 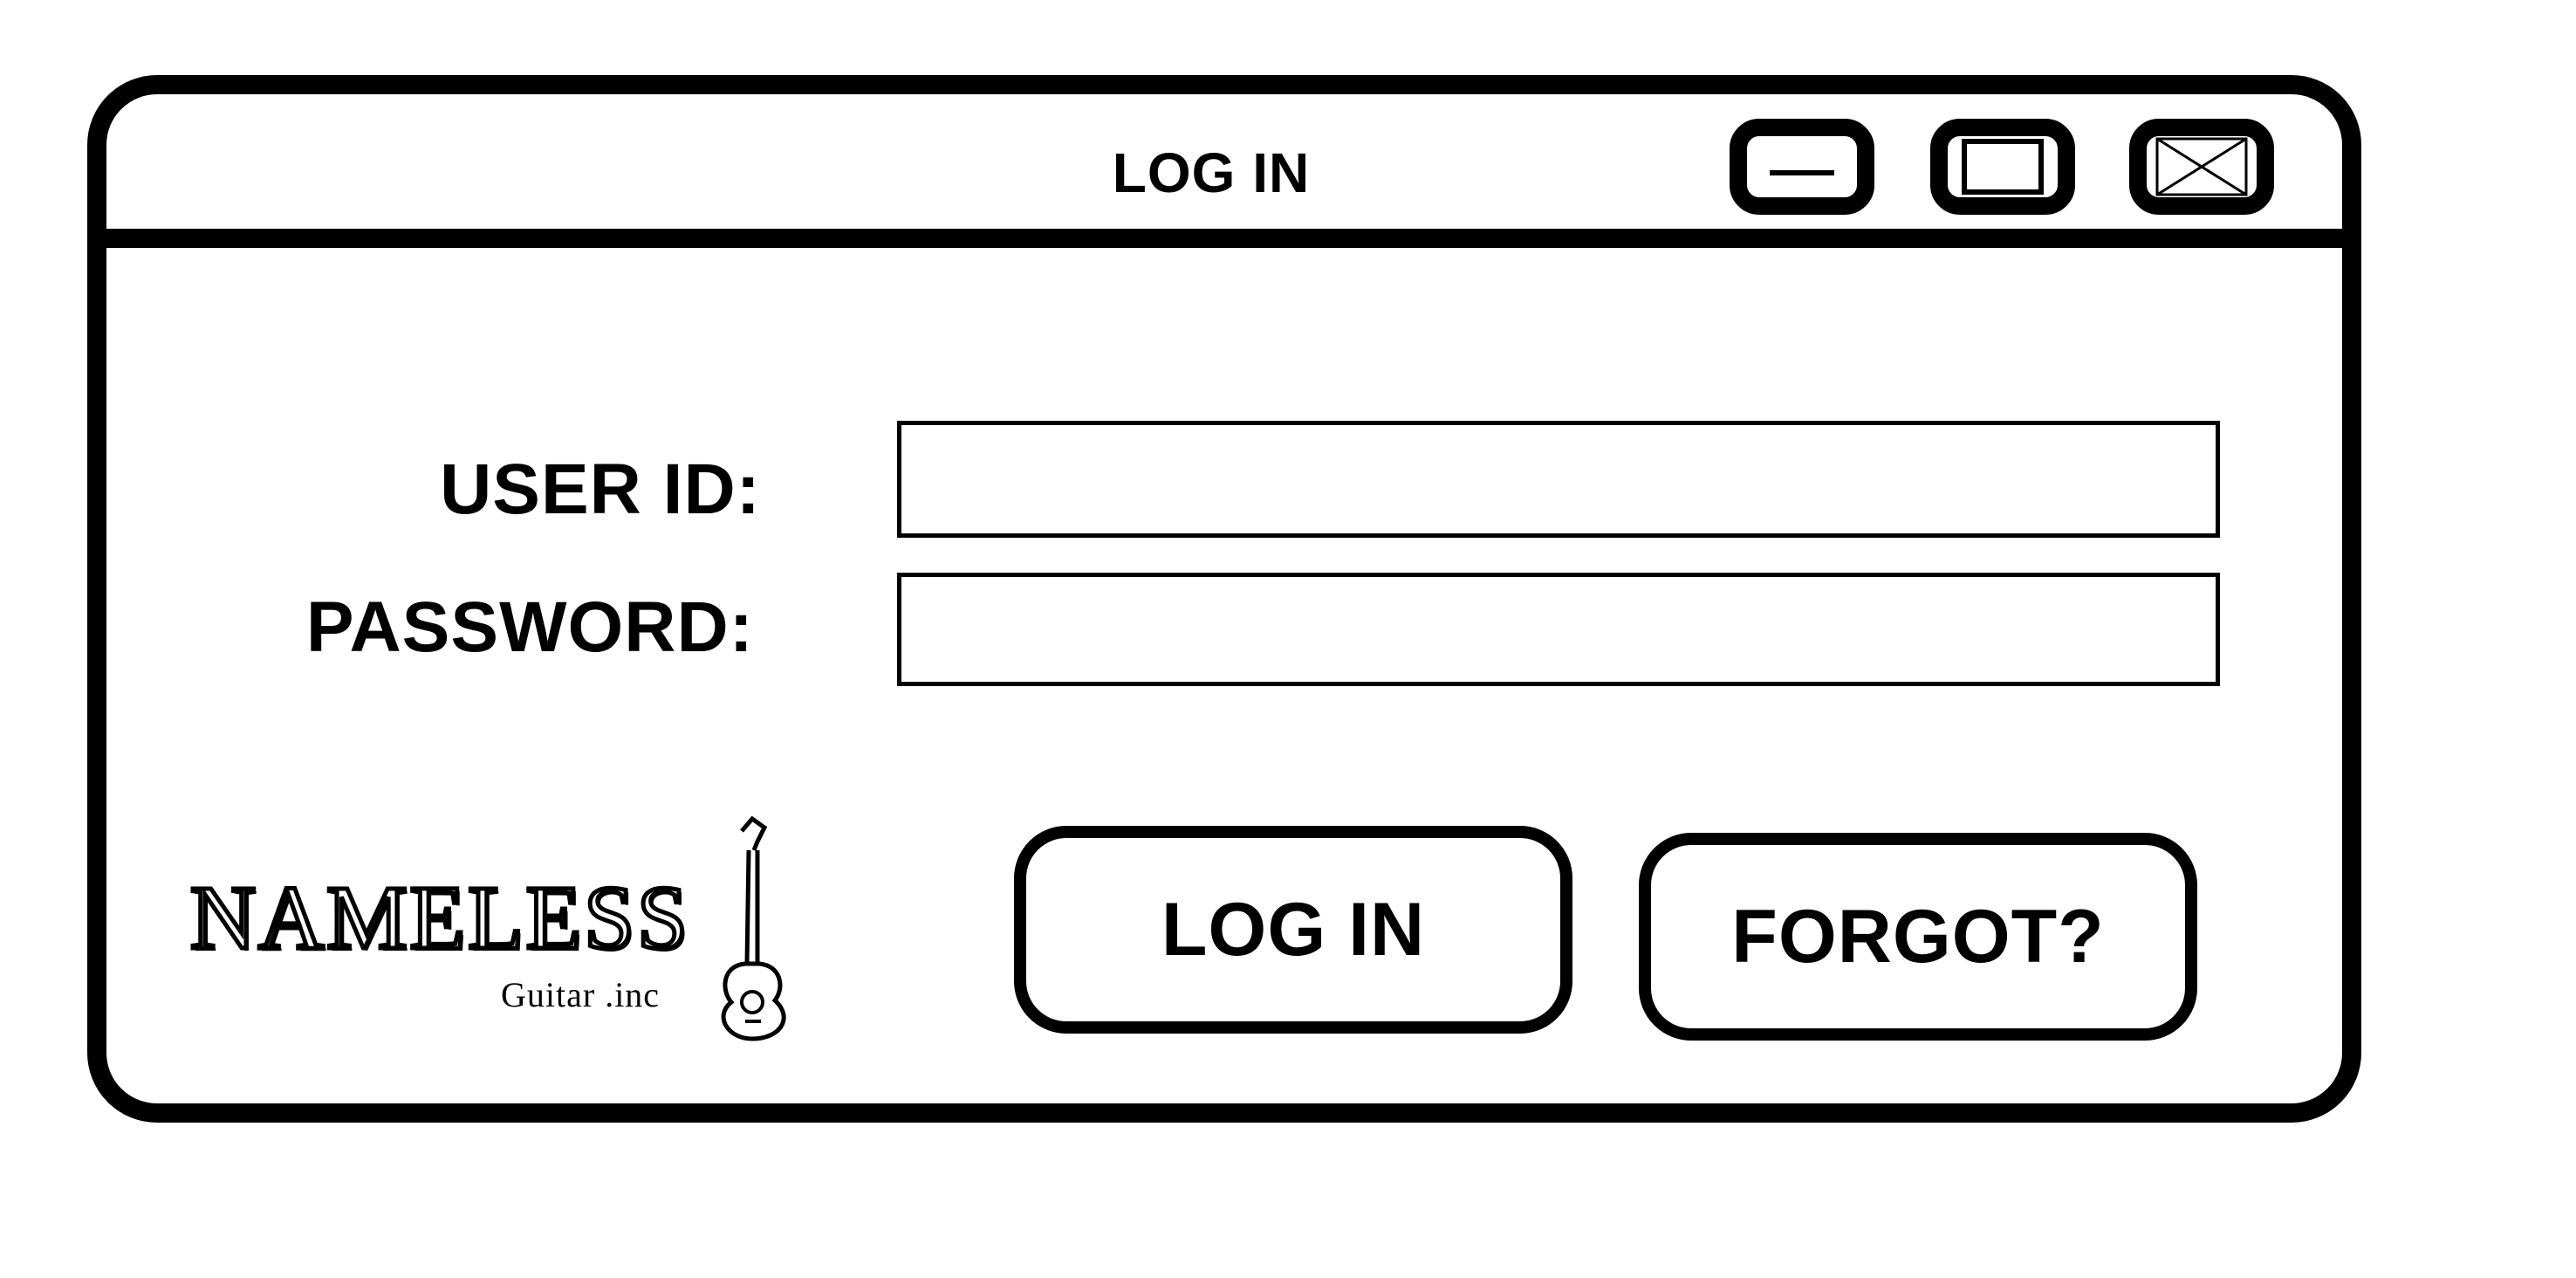 I want to click on close-button, so click(x=2201, y=167).